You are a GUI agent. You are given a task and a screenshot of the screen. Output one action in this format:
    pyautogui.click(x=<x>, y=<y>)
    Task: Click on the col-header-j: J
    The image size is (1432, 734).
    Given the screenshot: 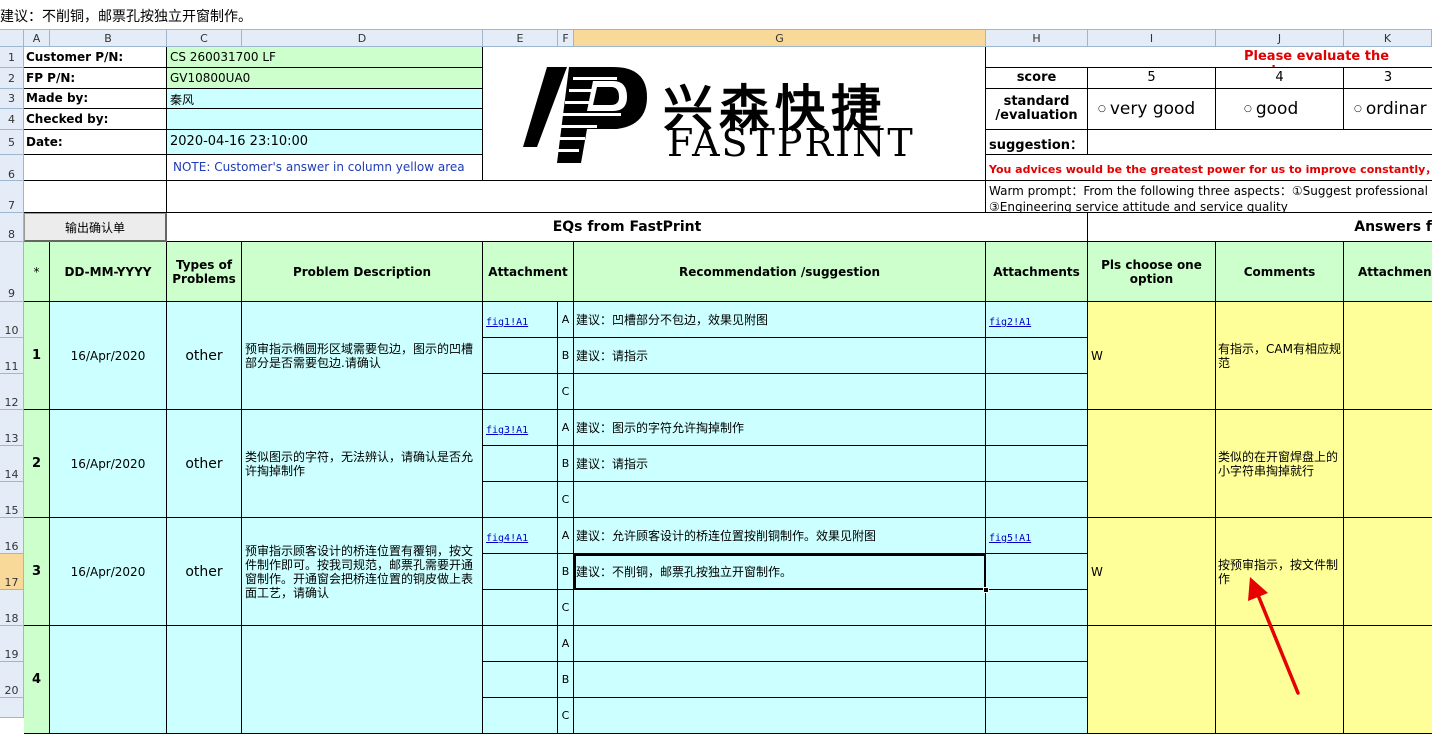 What is the action you would take?
    pyautogui.click(x=1280, y=38)
    